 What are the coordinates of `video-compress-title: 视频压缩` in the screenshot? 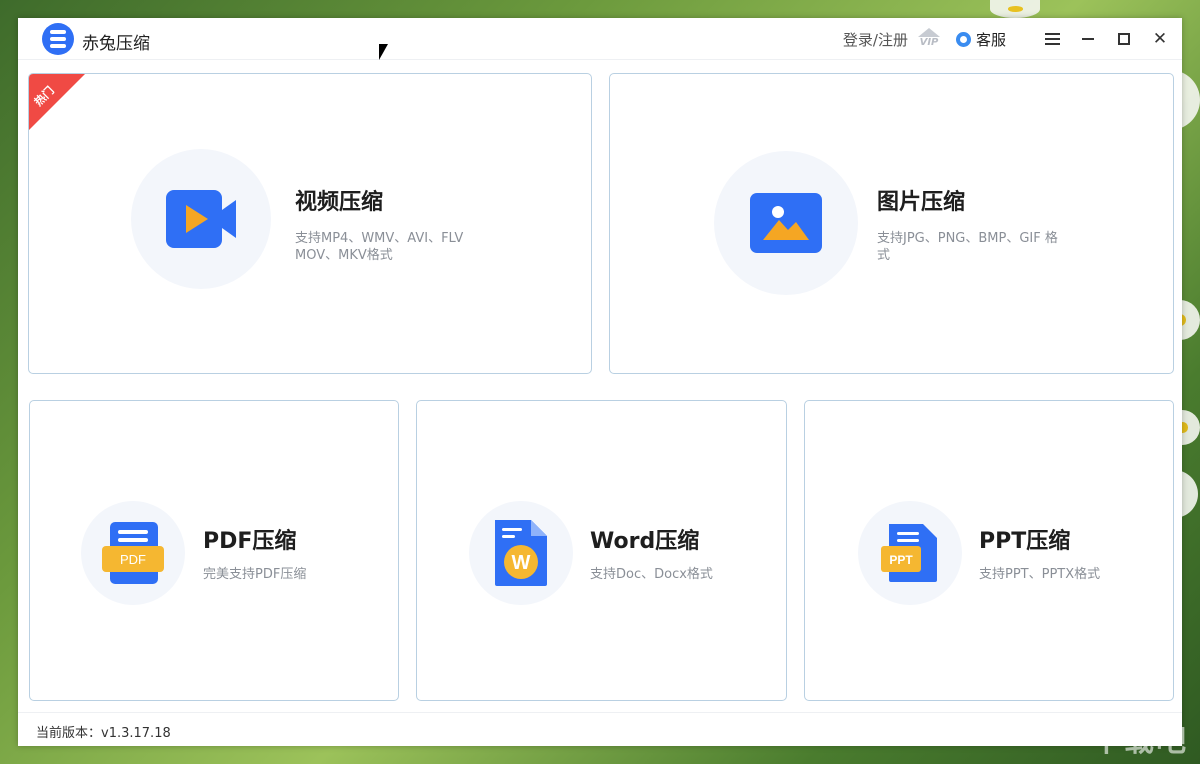 It's located at (339, 202).